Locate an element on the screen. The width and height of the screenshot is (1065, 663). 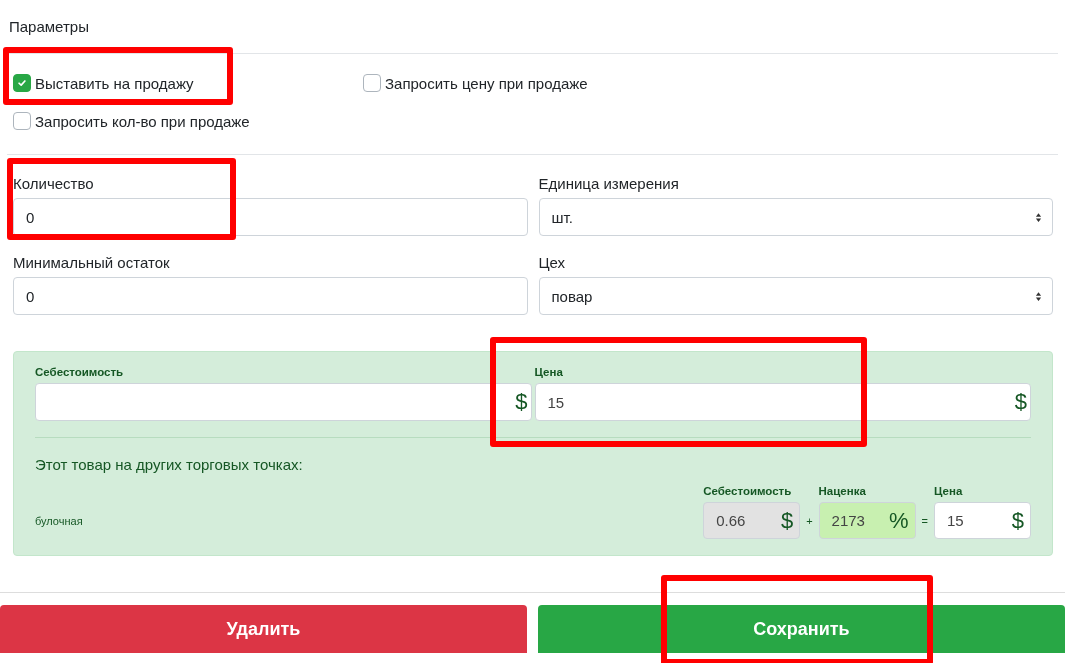
percent-sign: % is located at coordinates (899, 520).